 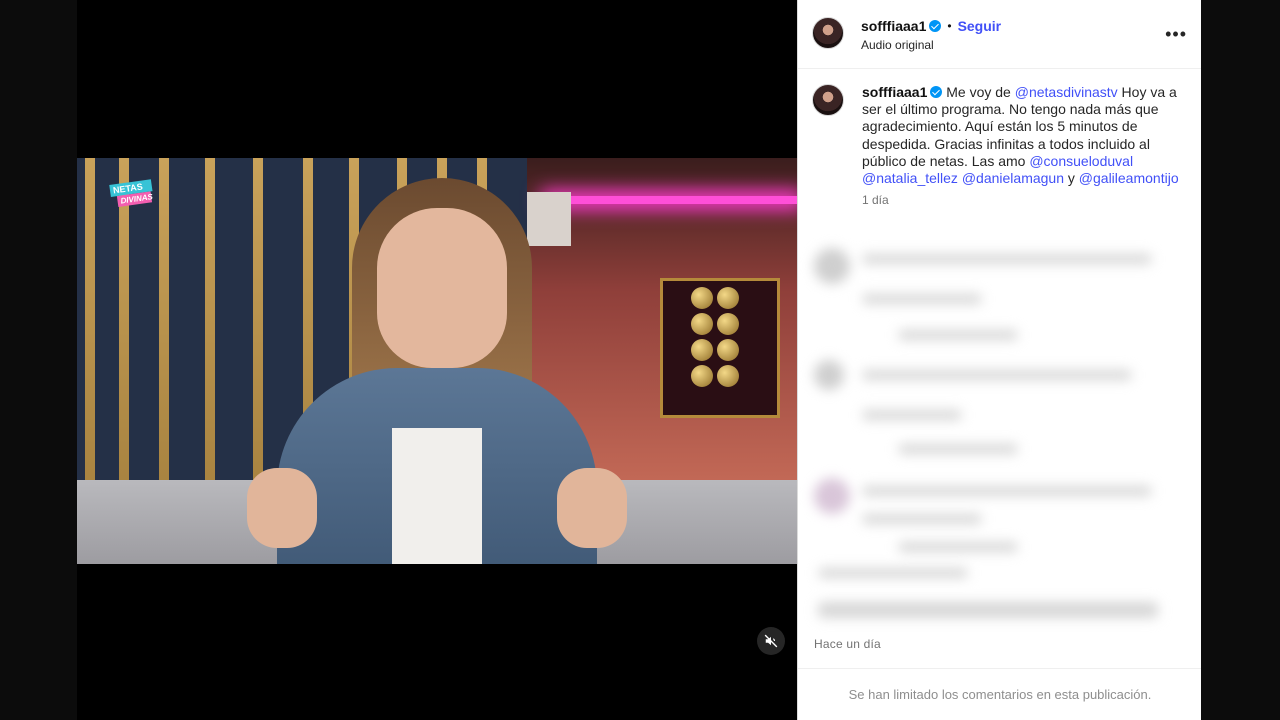 What do you see at coordinates (1013, 178) in the screenshot?
I see `mention-link: @danielamagun` at bounding box center [1013, 178].